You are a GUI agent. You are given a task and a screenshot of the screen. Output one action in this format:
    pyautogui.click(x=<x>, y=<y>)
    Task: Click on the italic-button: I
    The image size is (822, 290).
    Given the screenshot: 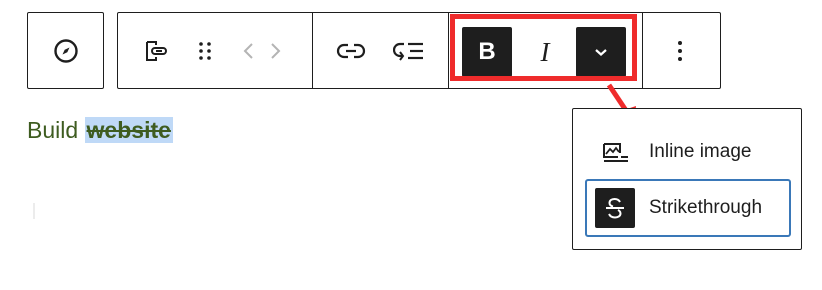 What is the action you would take?
    pyautogui.click(x=545, y=52)
    